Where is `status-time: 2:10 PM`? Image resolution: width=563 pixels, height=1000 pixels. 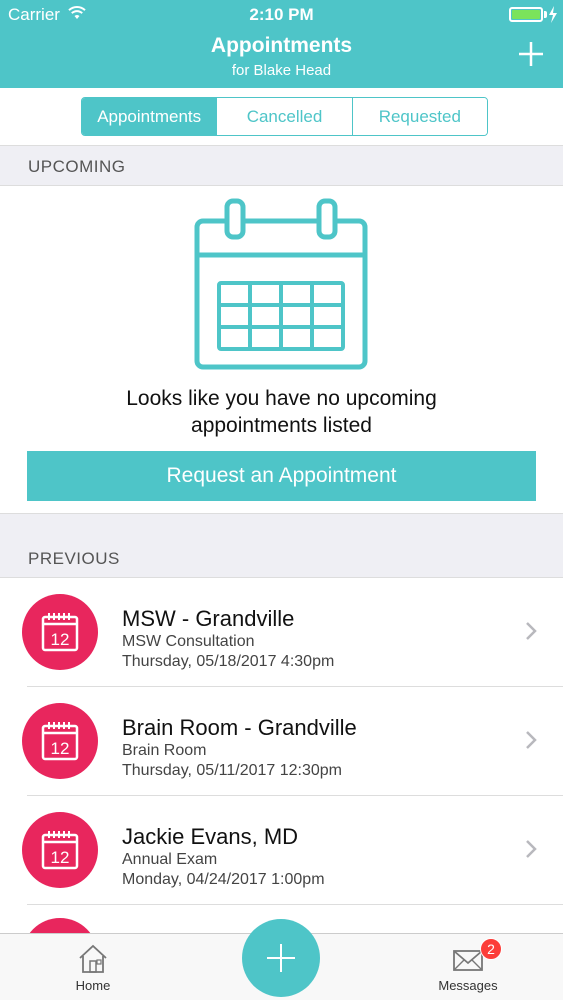
status-time: 2:10 PM is located at coordinates (281, 14).